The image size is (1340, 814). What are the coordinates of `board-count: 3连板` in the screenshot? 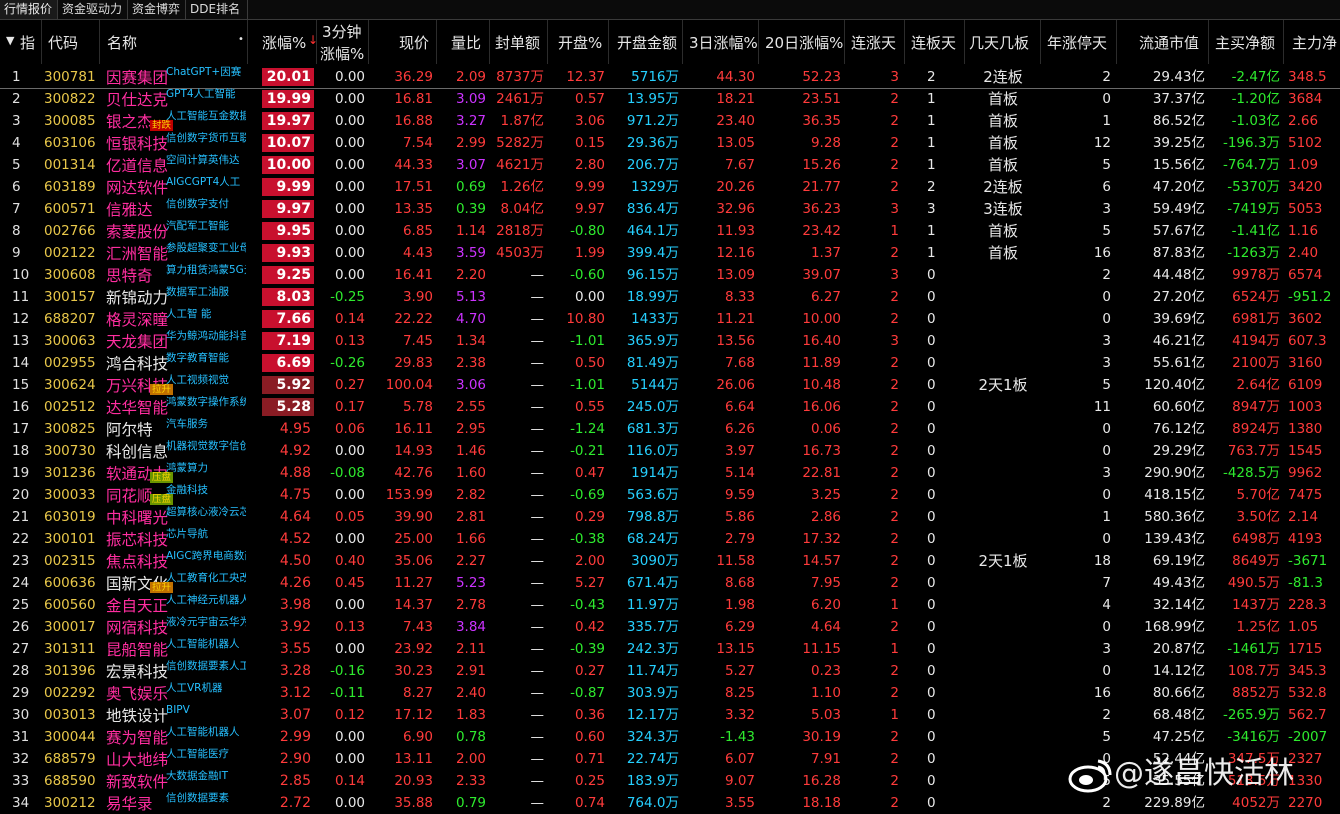 It's located at (1003, 209).